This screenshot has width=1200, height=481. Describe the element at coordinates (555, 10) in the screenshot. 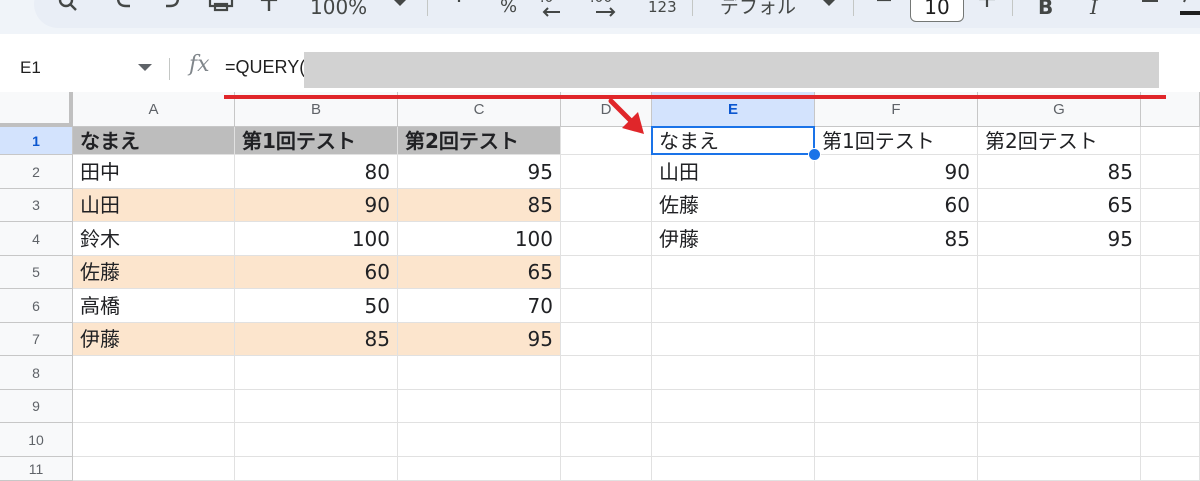

I see `decrease-decimal-icon: .0` at that location.